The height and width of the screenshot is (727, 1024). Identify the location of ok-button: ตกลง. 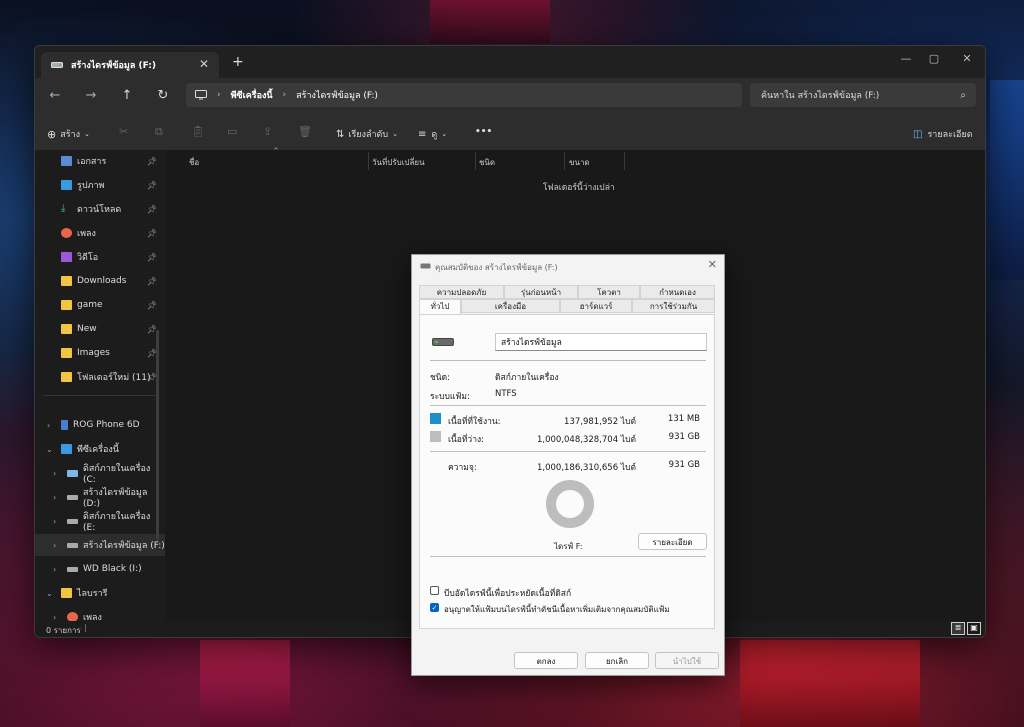
(546, 660).